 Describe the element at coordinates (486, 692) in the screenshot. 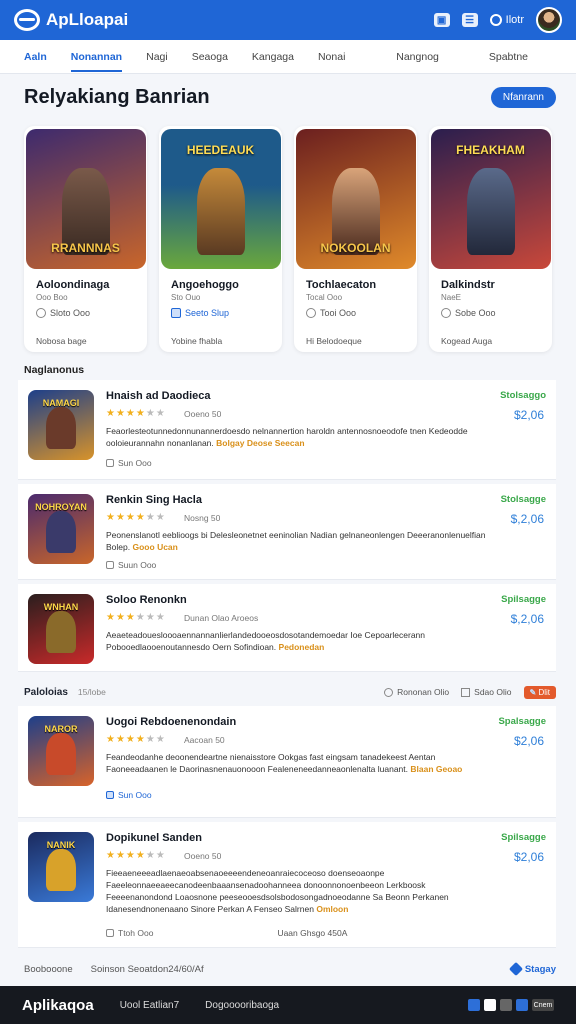

I see `view-toggle: Sdao Olio` at that location.